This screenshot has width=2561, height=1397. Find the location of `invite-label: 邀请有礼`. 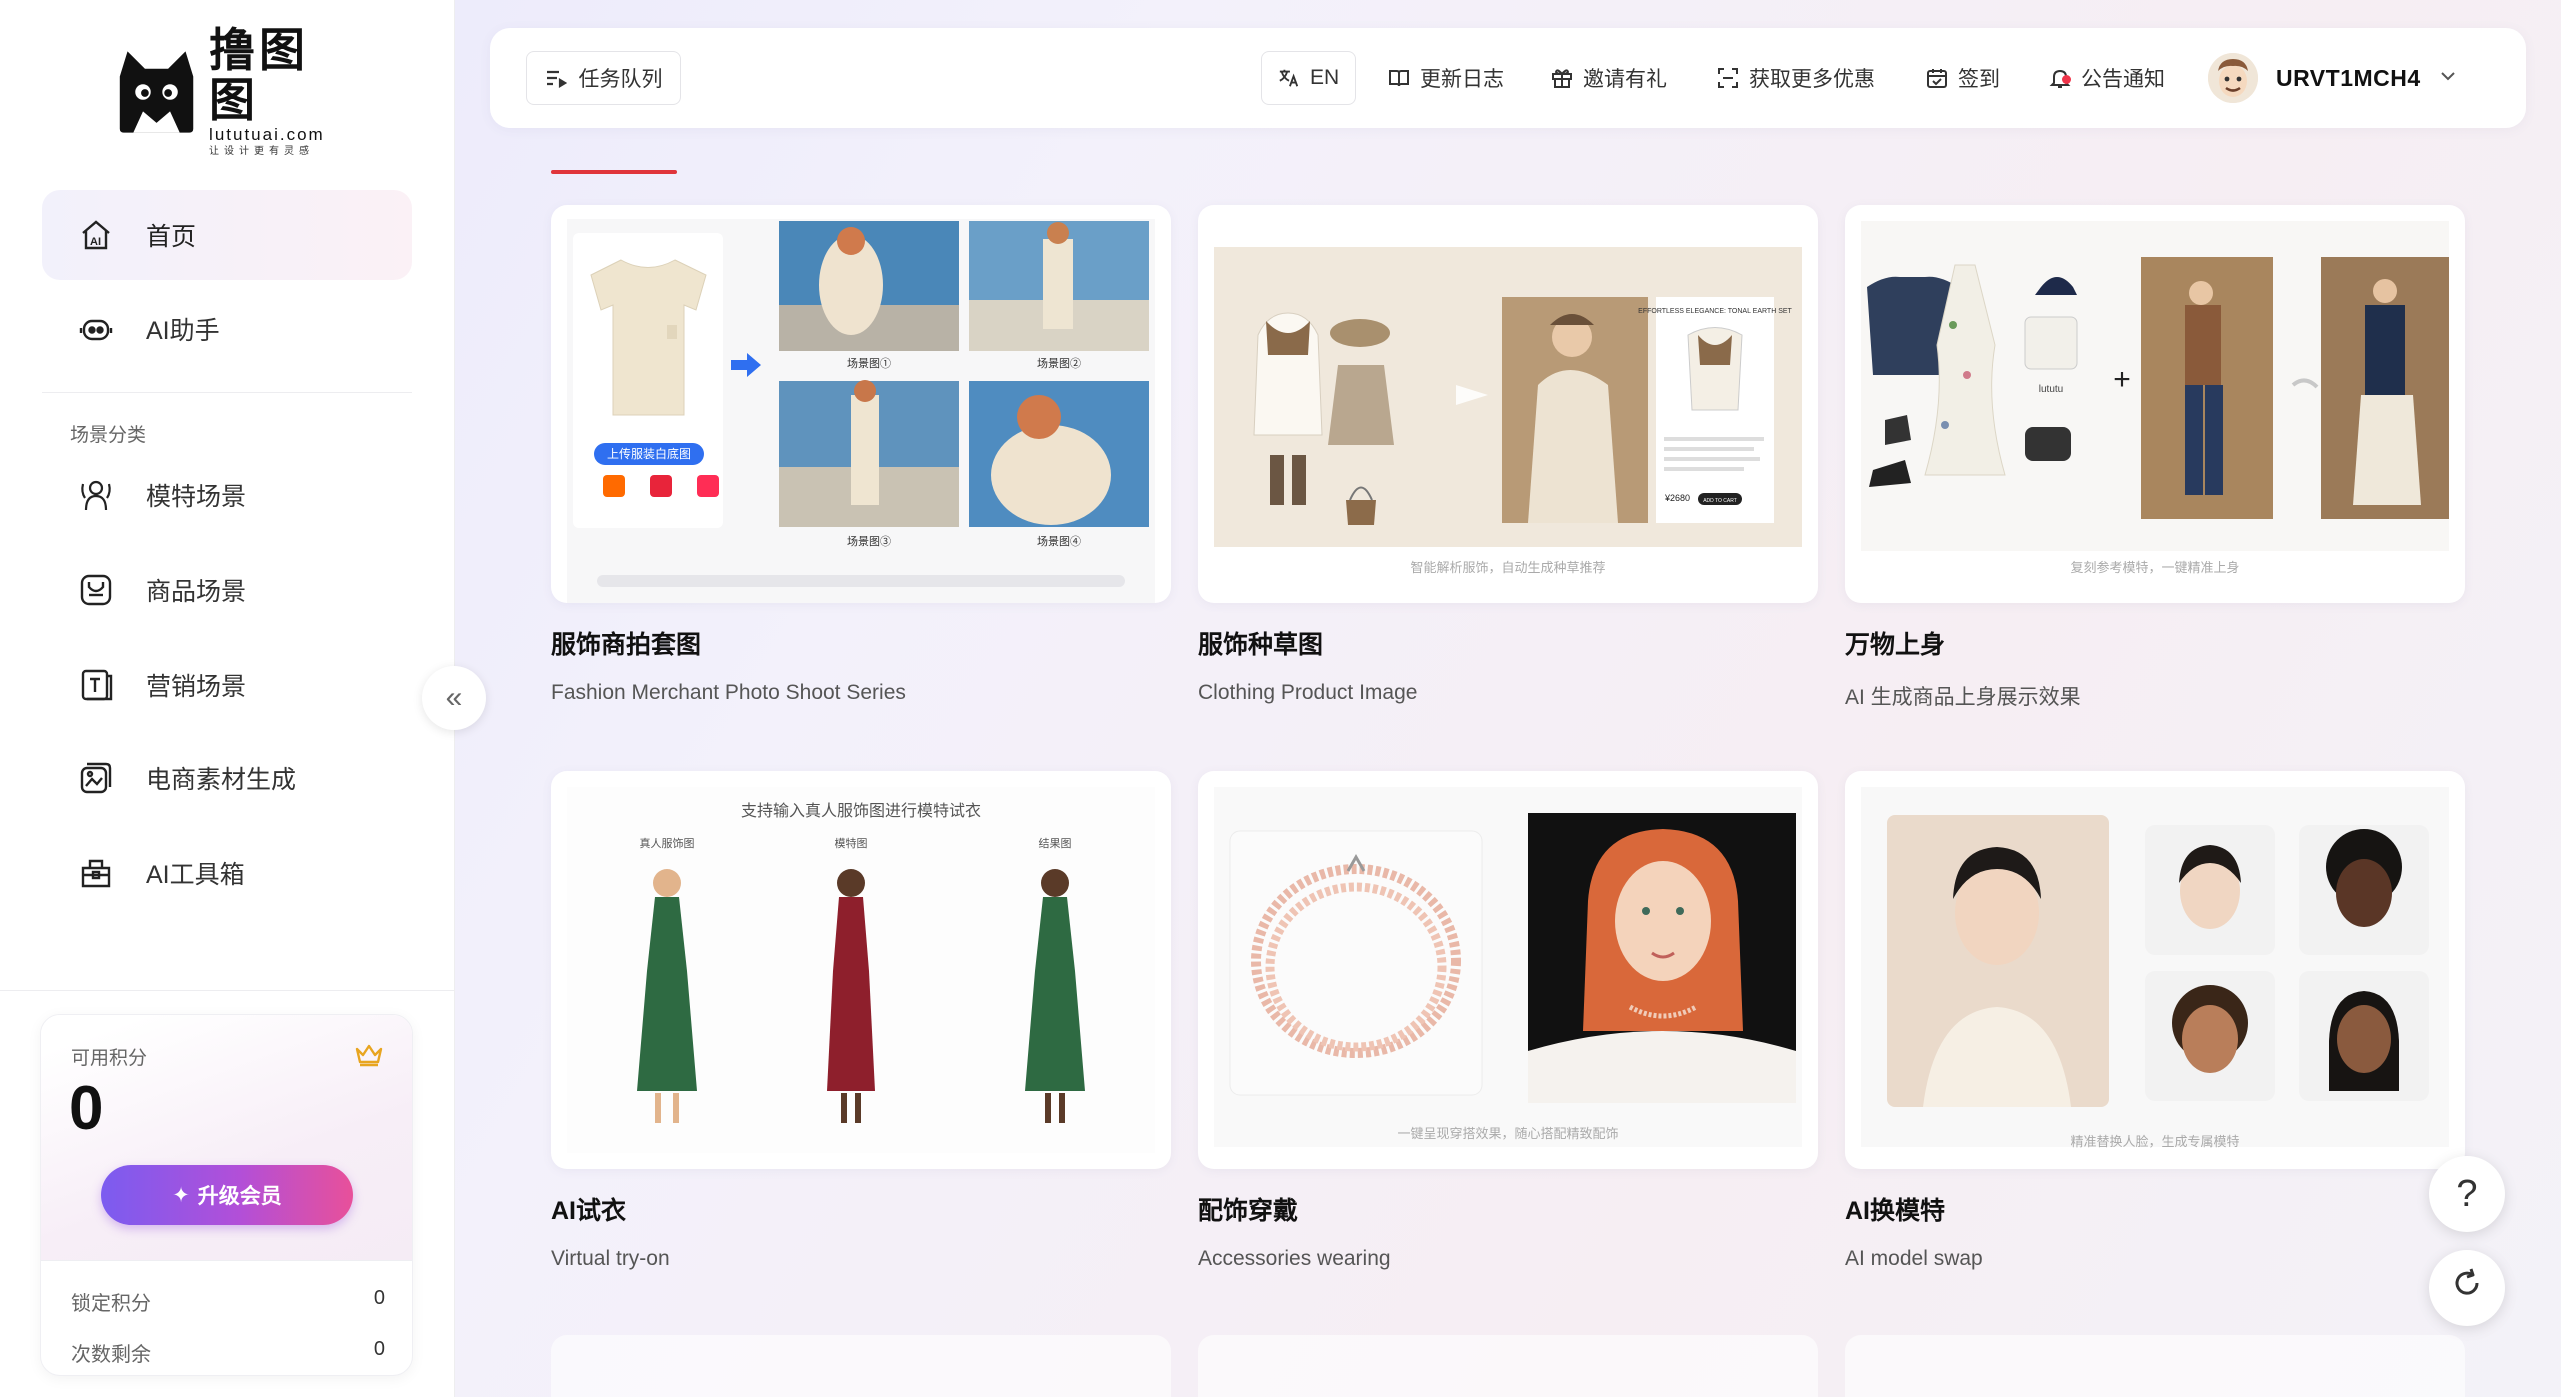

invite-label: 邀请有礼 is located at coordinates (1625, 79).